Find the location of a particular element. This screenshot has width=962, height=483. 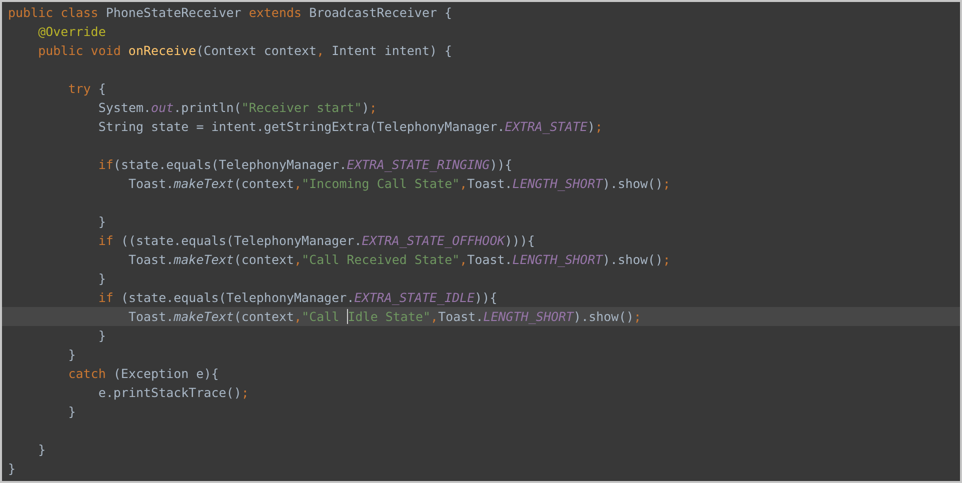

code-line: if (state.equals(TelephonyManager.EXTRA_STATE_IDLE)){ is located at coordinates (298, 298).